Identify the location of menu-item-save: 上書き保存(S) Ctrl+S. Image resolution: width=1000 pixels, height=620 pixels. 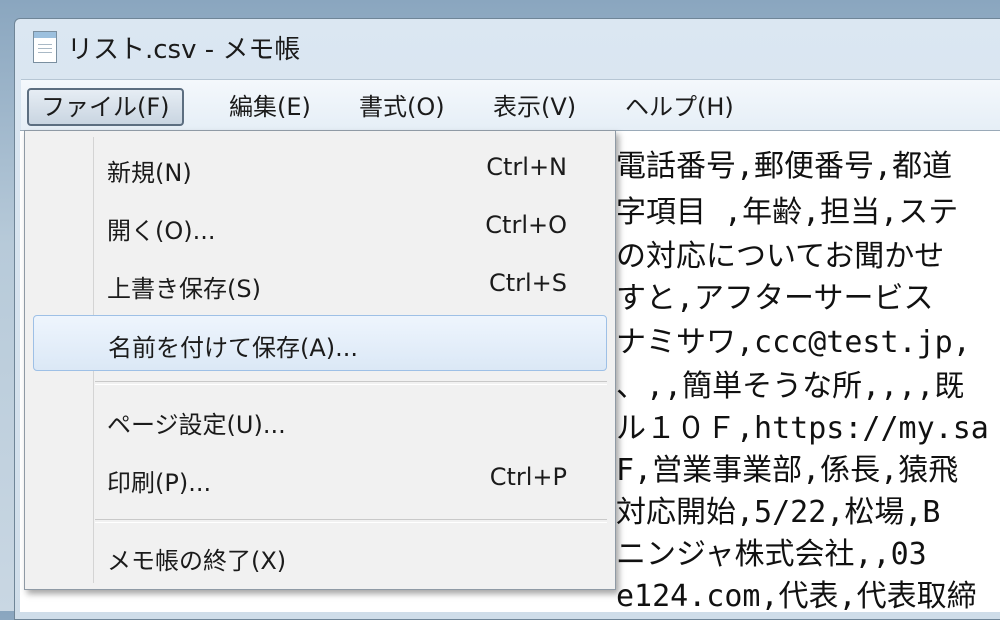
(320, 284).